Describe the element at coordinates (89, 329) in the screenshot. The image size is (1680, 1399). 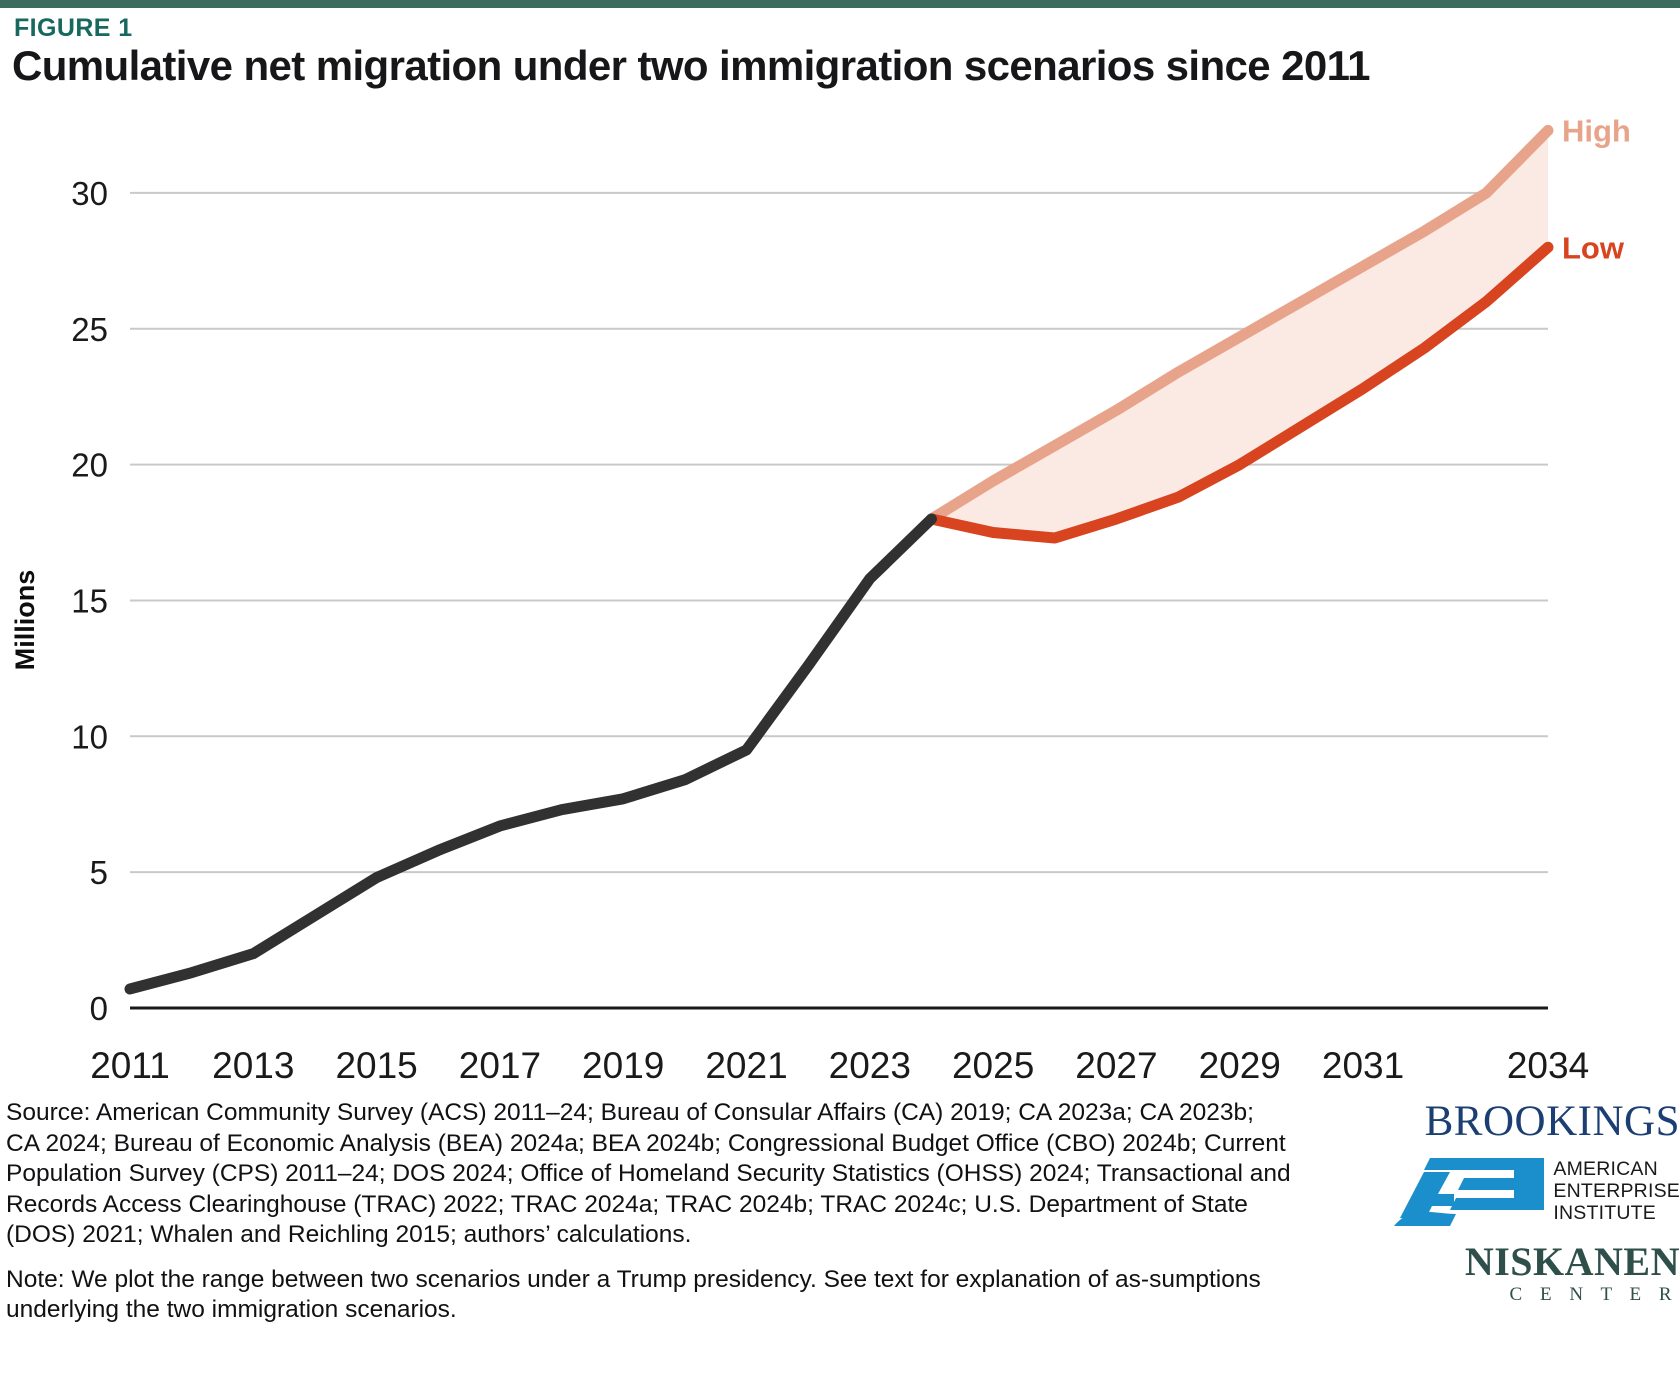
I see `y-tick-label: 25` at that location.